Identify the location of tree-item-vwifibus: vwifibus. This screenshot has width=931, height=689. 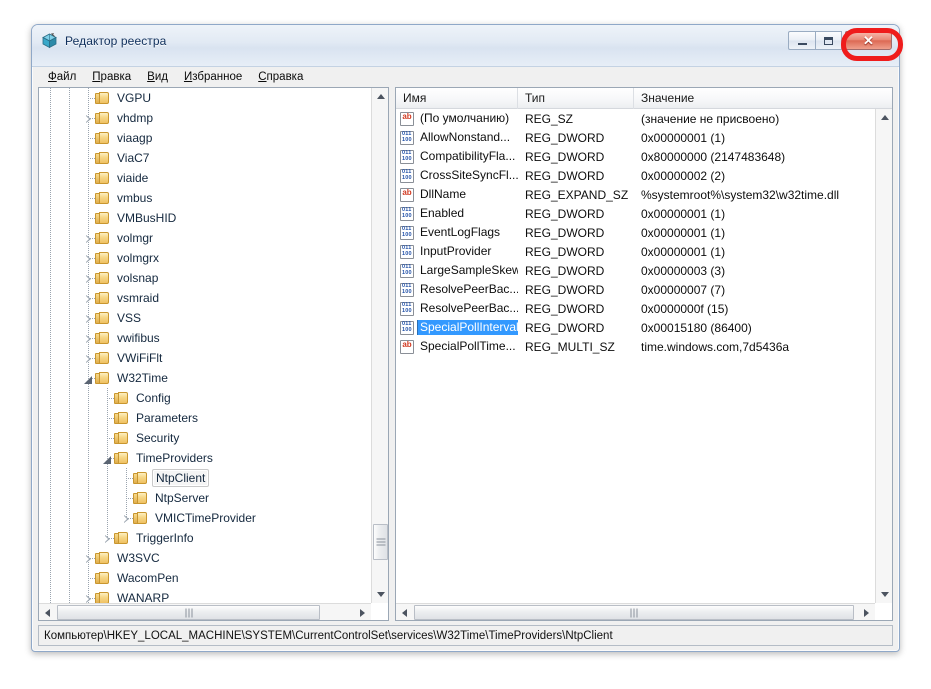
(205, 338).